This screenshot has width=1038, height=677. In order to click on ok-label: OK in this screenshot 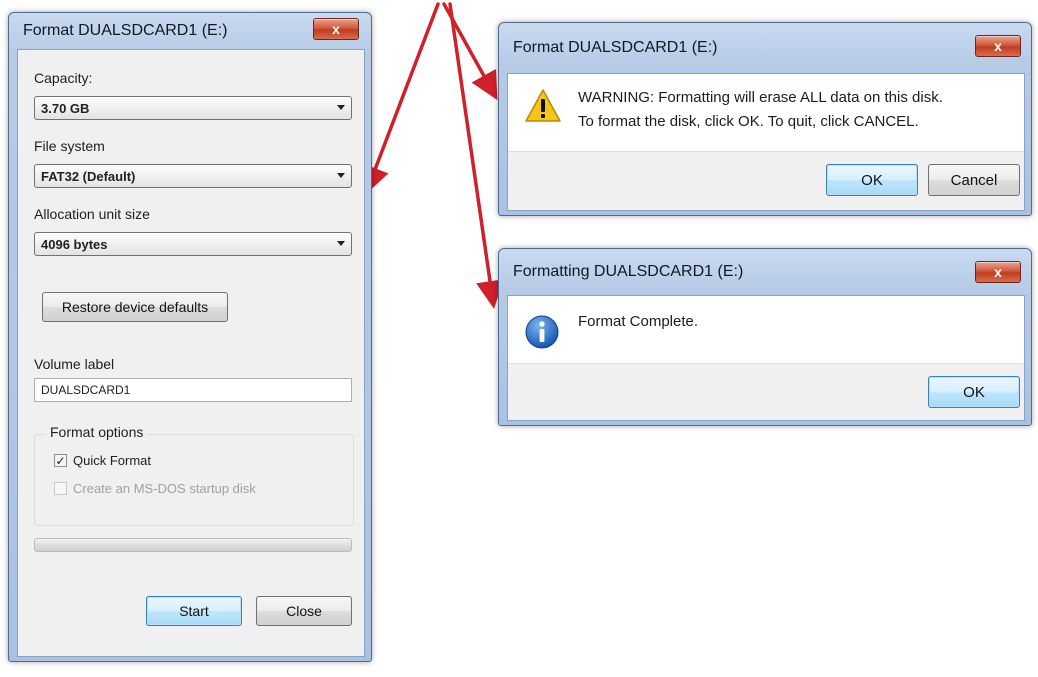, I will do `click(872, 180)`.